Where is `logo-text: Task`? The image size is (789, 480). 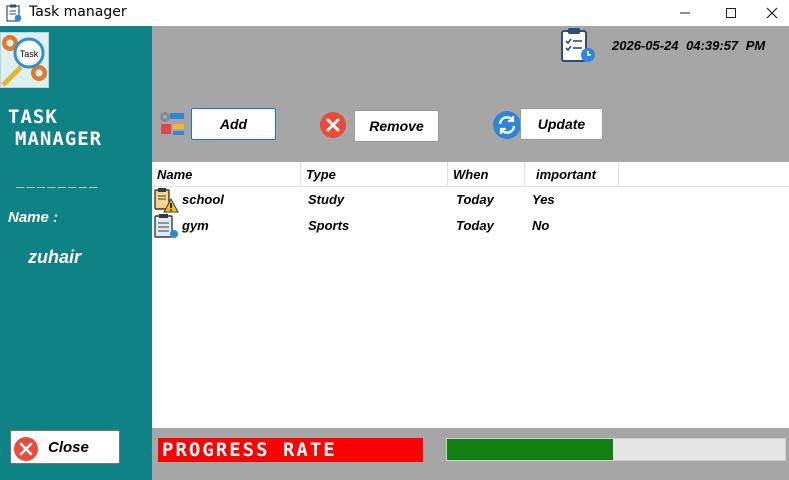 logo-text: Task is located at coordinates (29, 54).